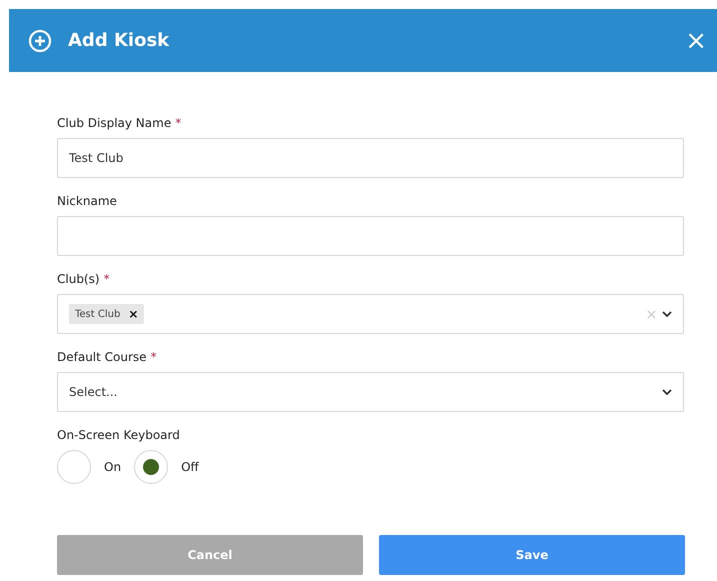 The width and height of the screenshot is (717, 581). I want to click on field-label: Nickname, so click(87, 201).